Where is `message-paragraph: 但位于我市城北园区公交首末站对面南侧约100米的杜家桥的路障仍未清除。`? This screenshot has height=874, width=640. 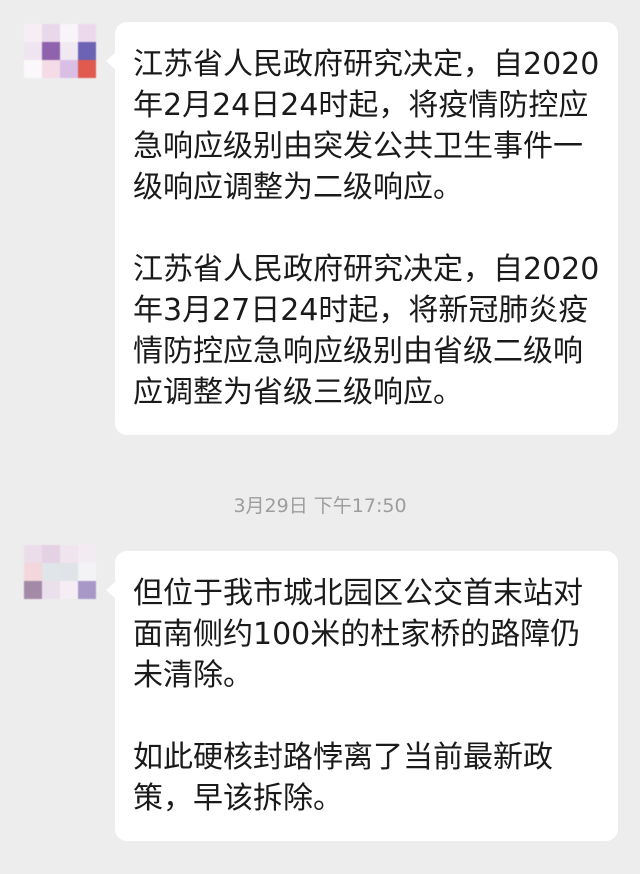
message-paragraph: 但位于我市城北园区公交首末站对面南侧约100米的杜家桥的路障仍未清除。 is located at coordinates (358, 634).